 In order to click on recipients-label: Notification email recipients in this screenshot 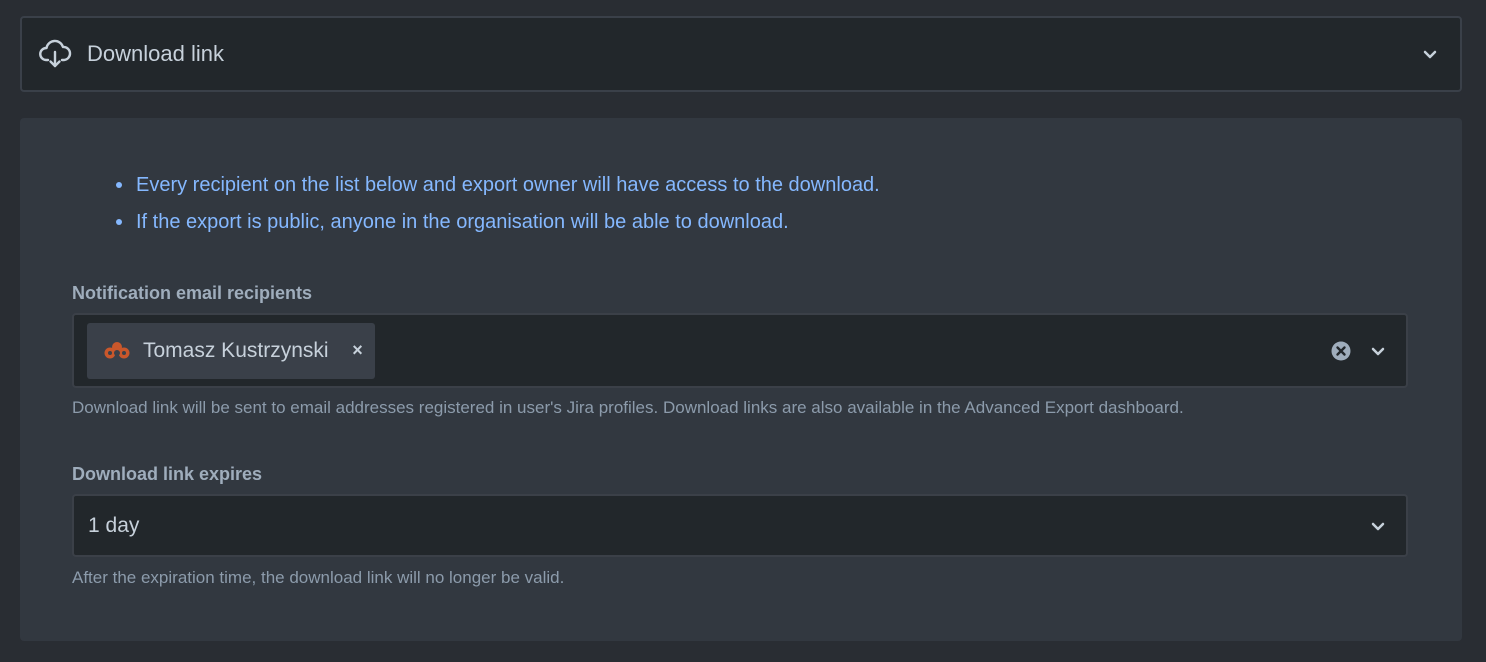, I will do `click(192, 293)`.